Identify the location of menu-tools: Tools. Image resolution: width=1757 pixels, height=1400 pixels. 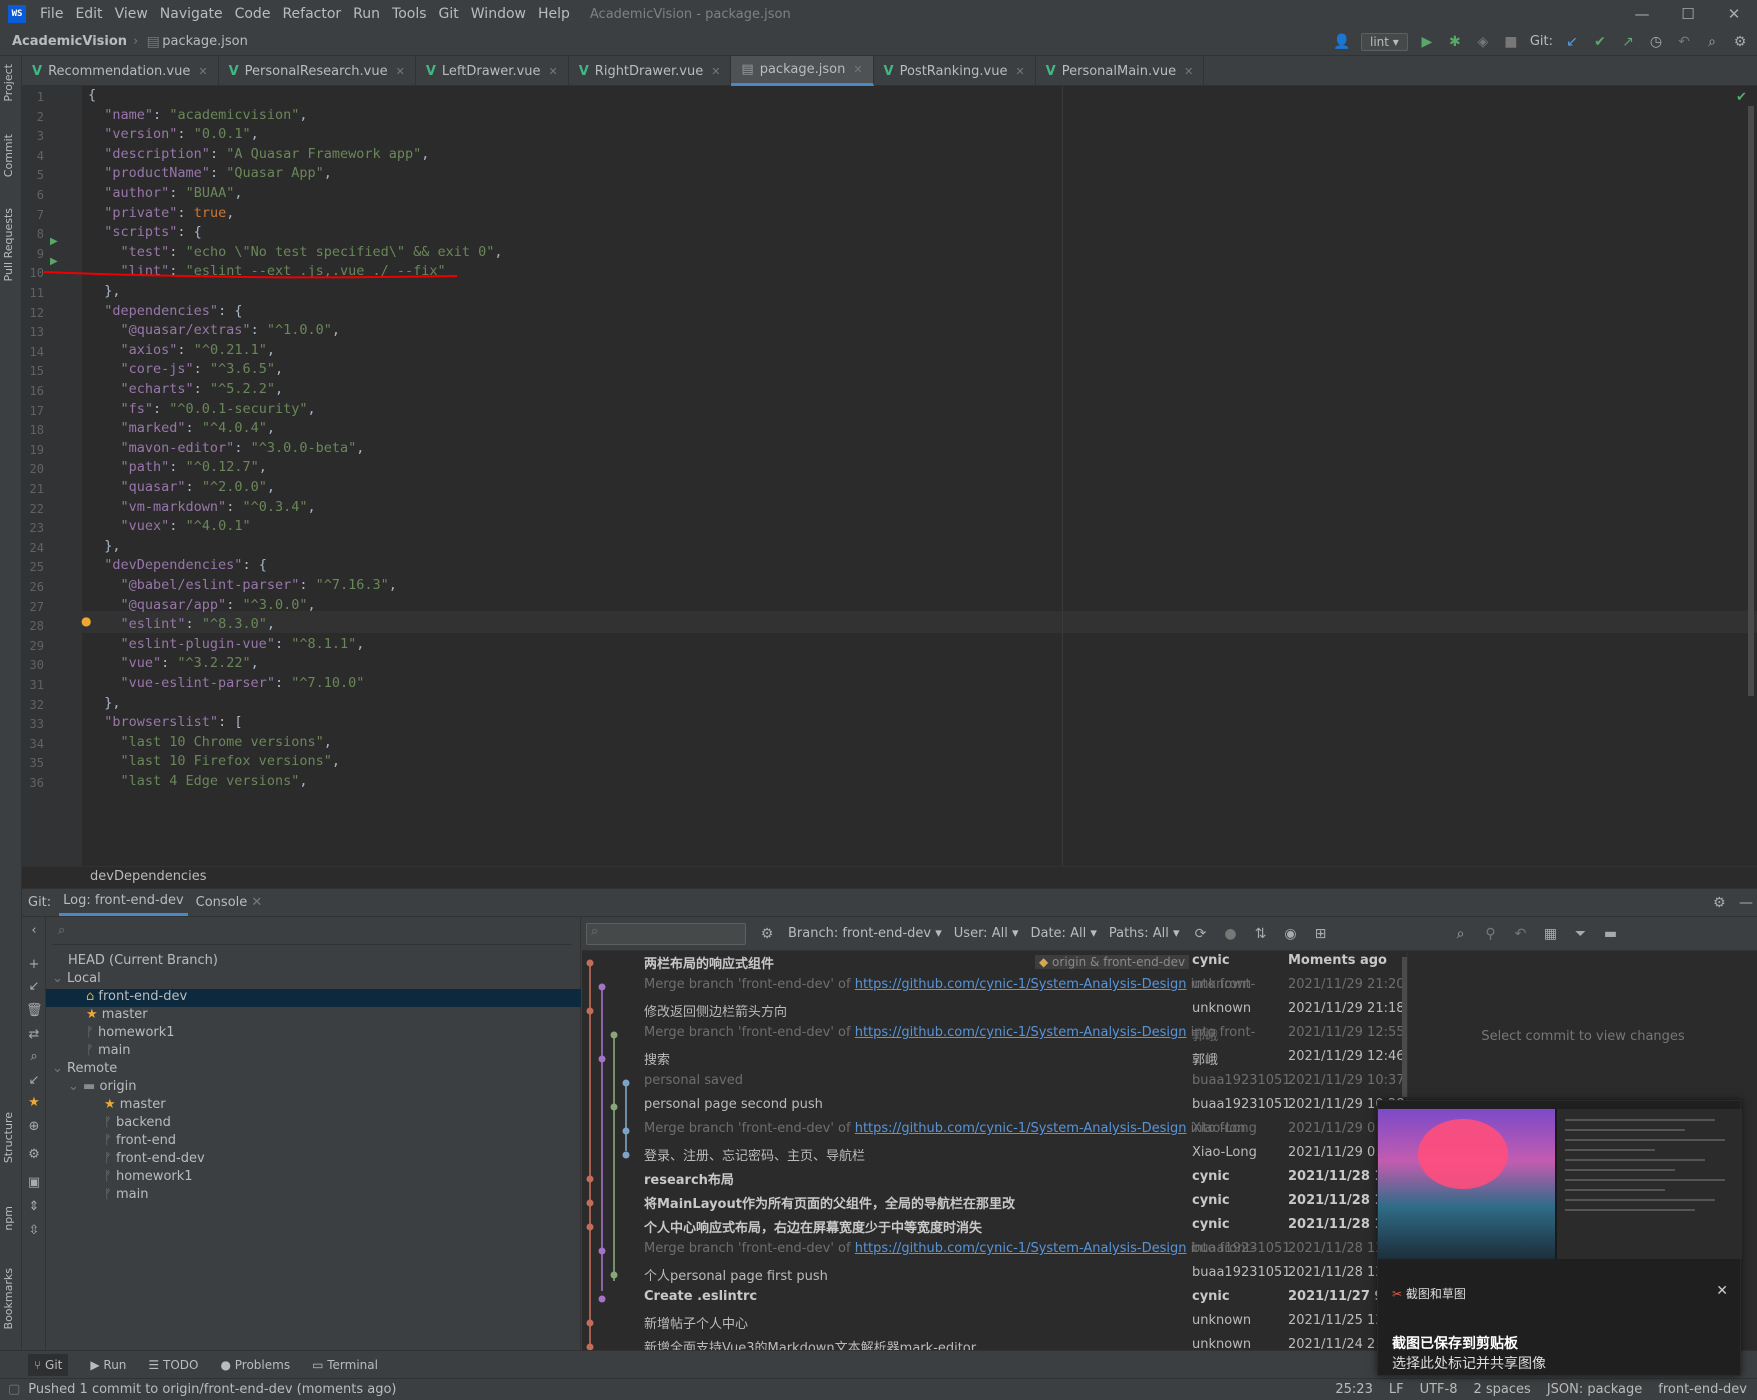
(409, 14).